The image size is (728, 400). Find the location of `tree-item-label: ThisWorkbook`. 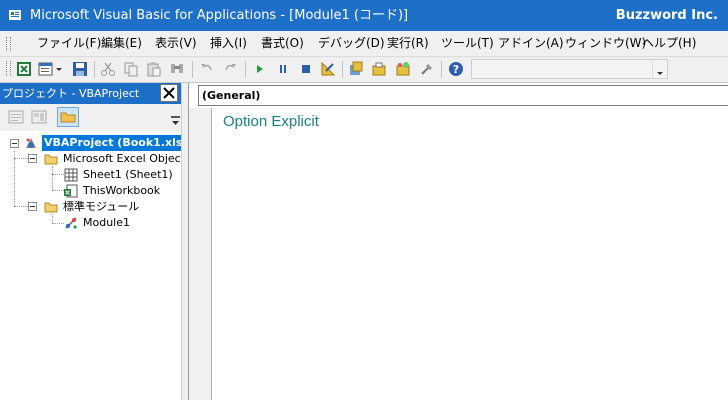

tree-item-label: ThisWorkbook is located at coordinates (122, 190).